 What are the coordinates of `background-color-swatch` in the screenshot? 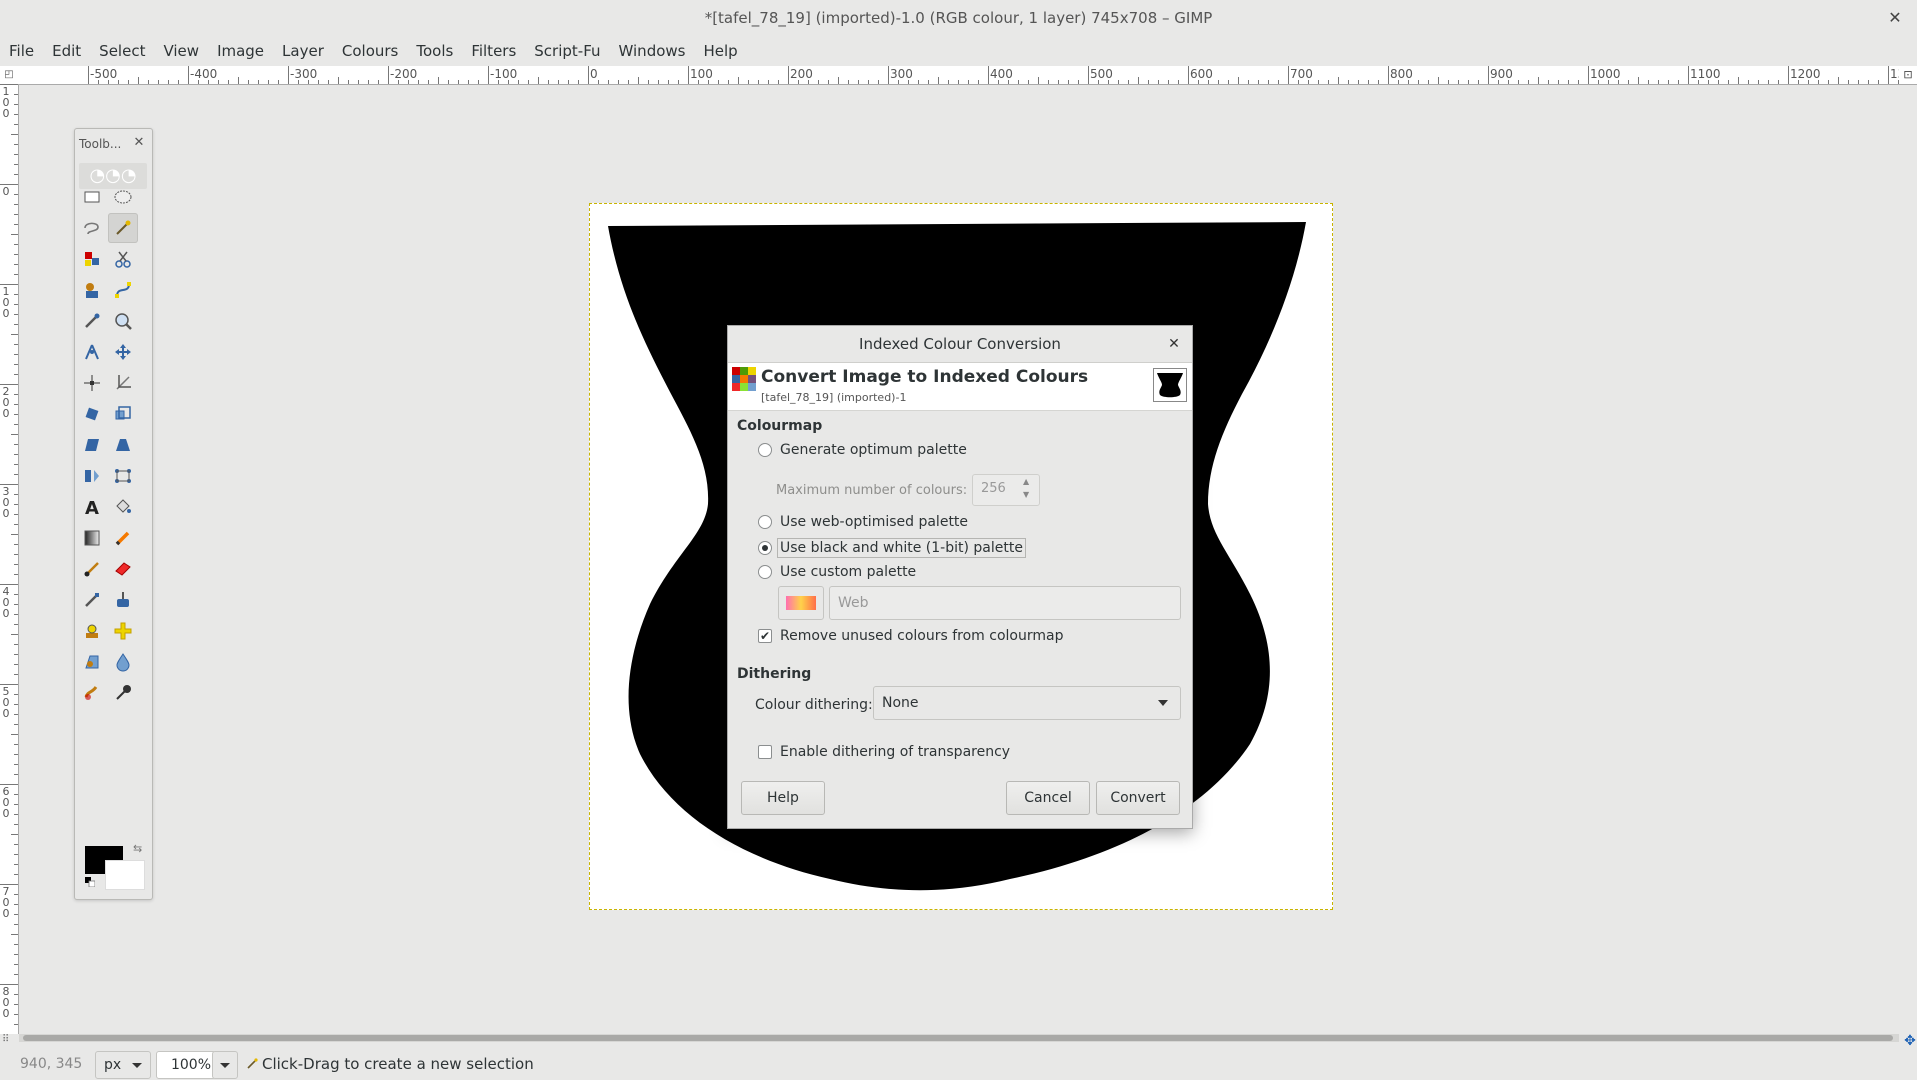 It's located at (125, 875).